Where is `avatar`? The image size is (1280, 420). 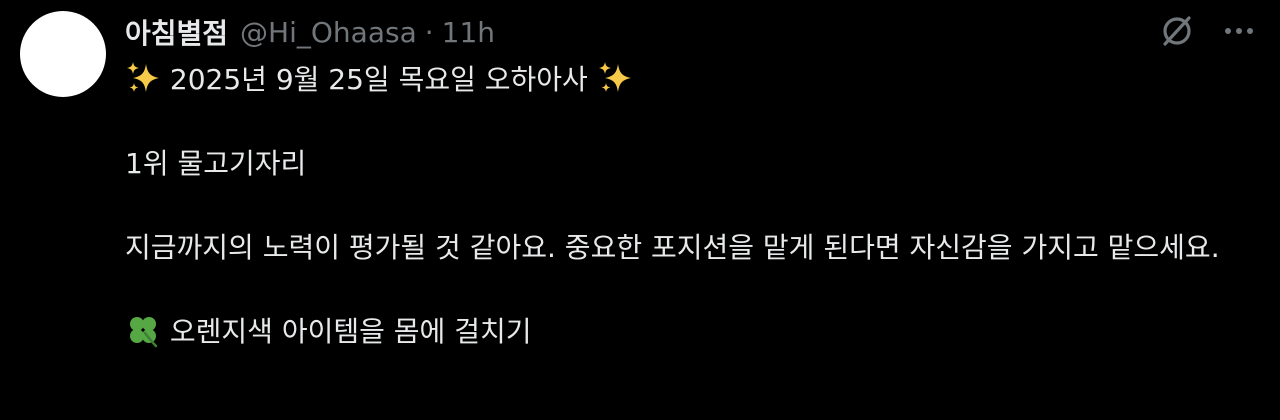
avatar is located at coordinates (63, 54).